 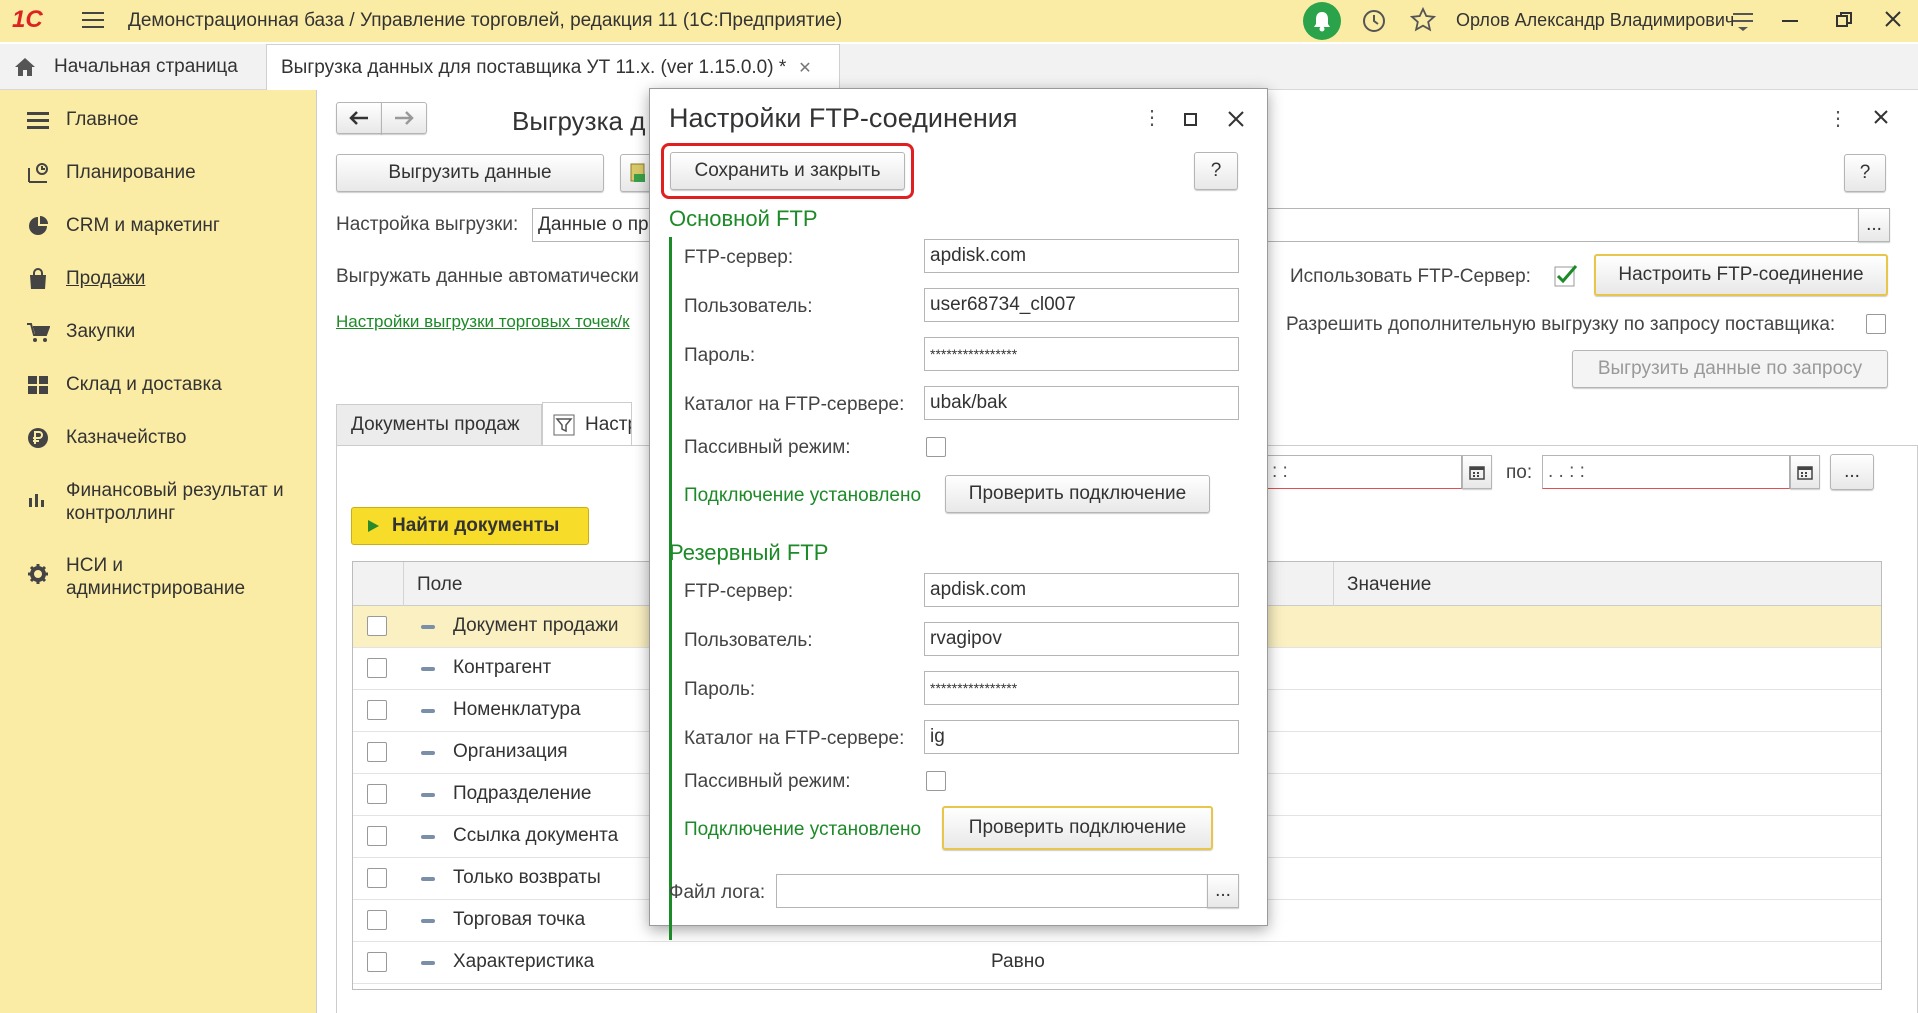 What do you see at coordinates (158, 332) in the screenshot?
I see `sidebar-item-purchases: Закупки` at bounding box center [158, 332].